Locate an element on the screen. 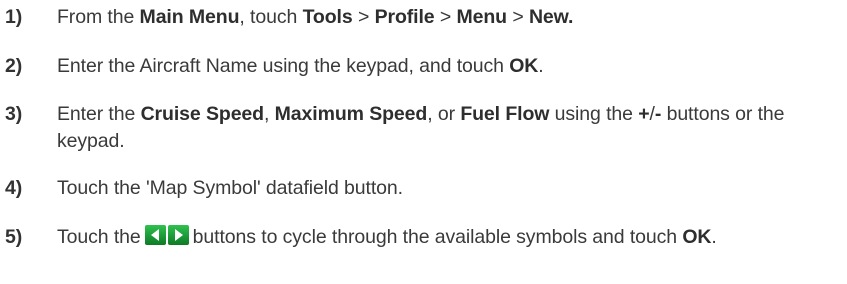 The height and width of the screenshot is (284, 847). text-run: using the is located at coordinates (594, 114).